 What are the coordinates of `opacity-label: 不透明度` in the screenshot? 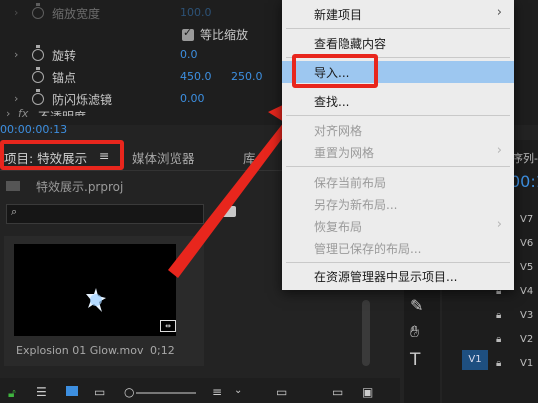 It's located at (62, 112).